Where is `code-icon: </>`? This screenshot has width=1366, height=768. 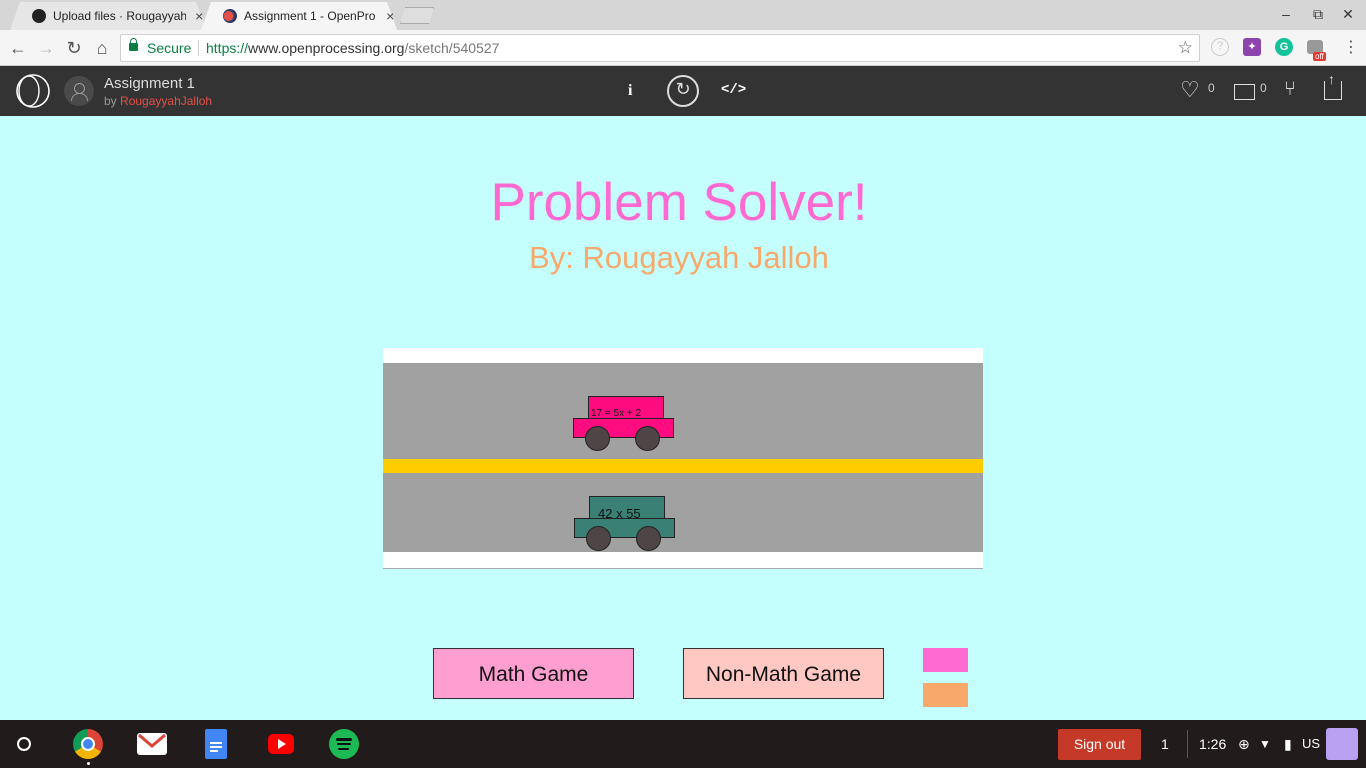 code-icon: </> is located at coordinates (733, 90).